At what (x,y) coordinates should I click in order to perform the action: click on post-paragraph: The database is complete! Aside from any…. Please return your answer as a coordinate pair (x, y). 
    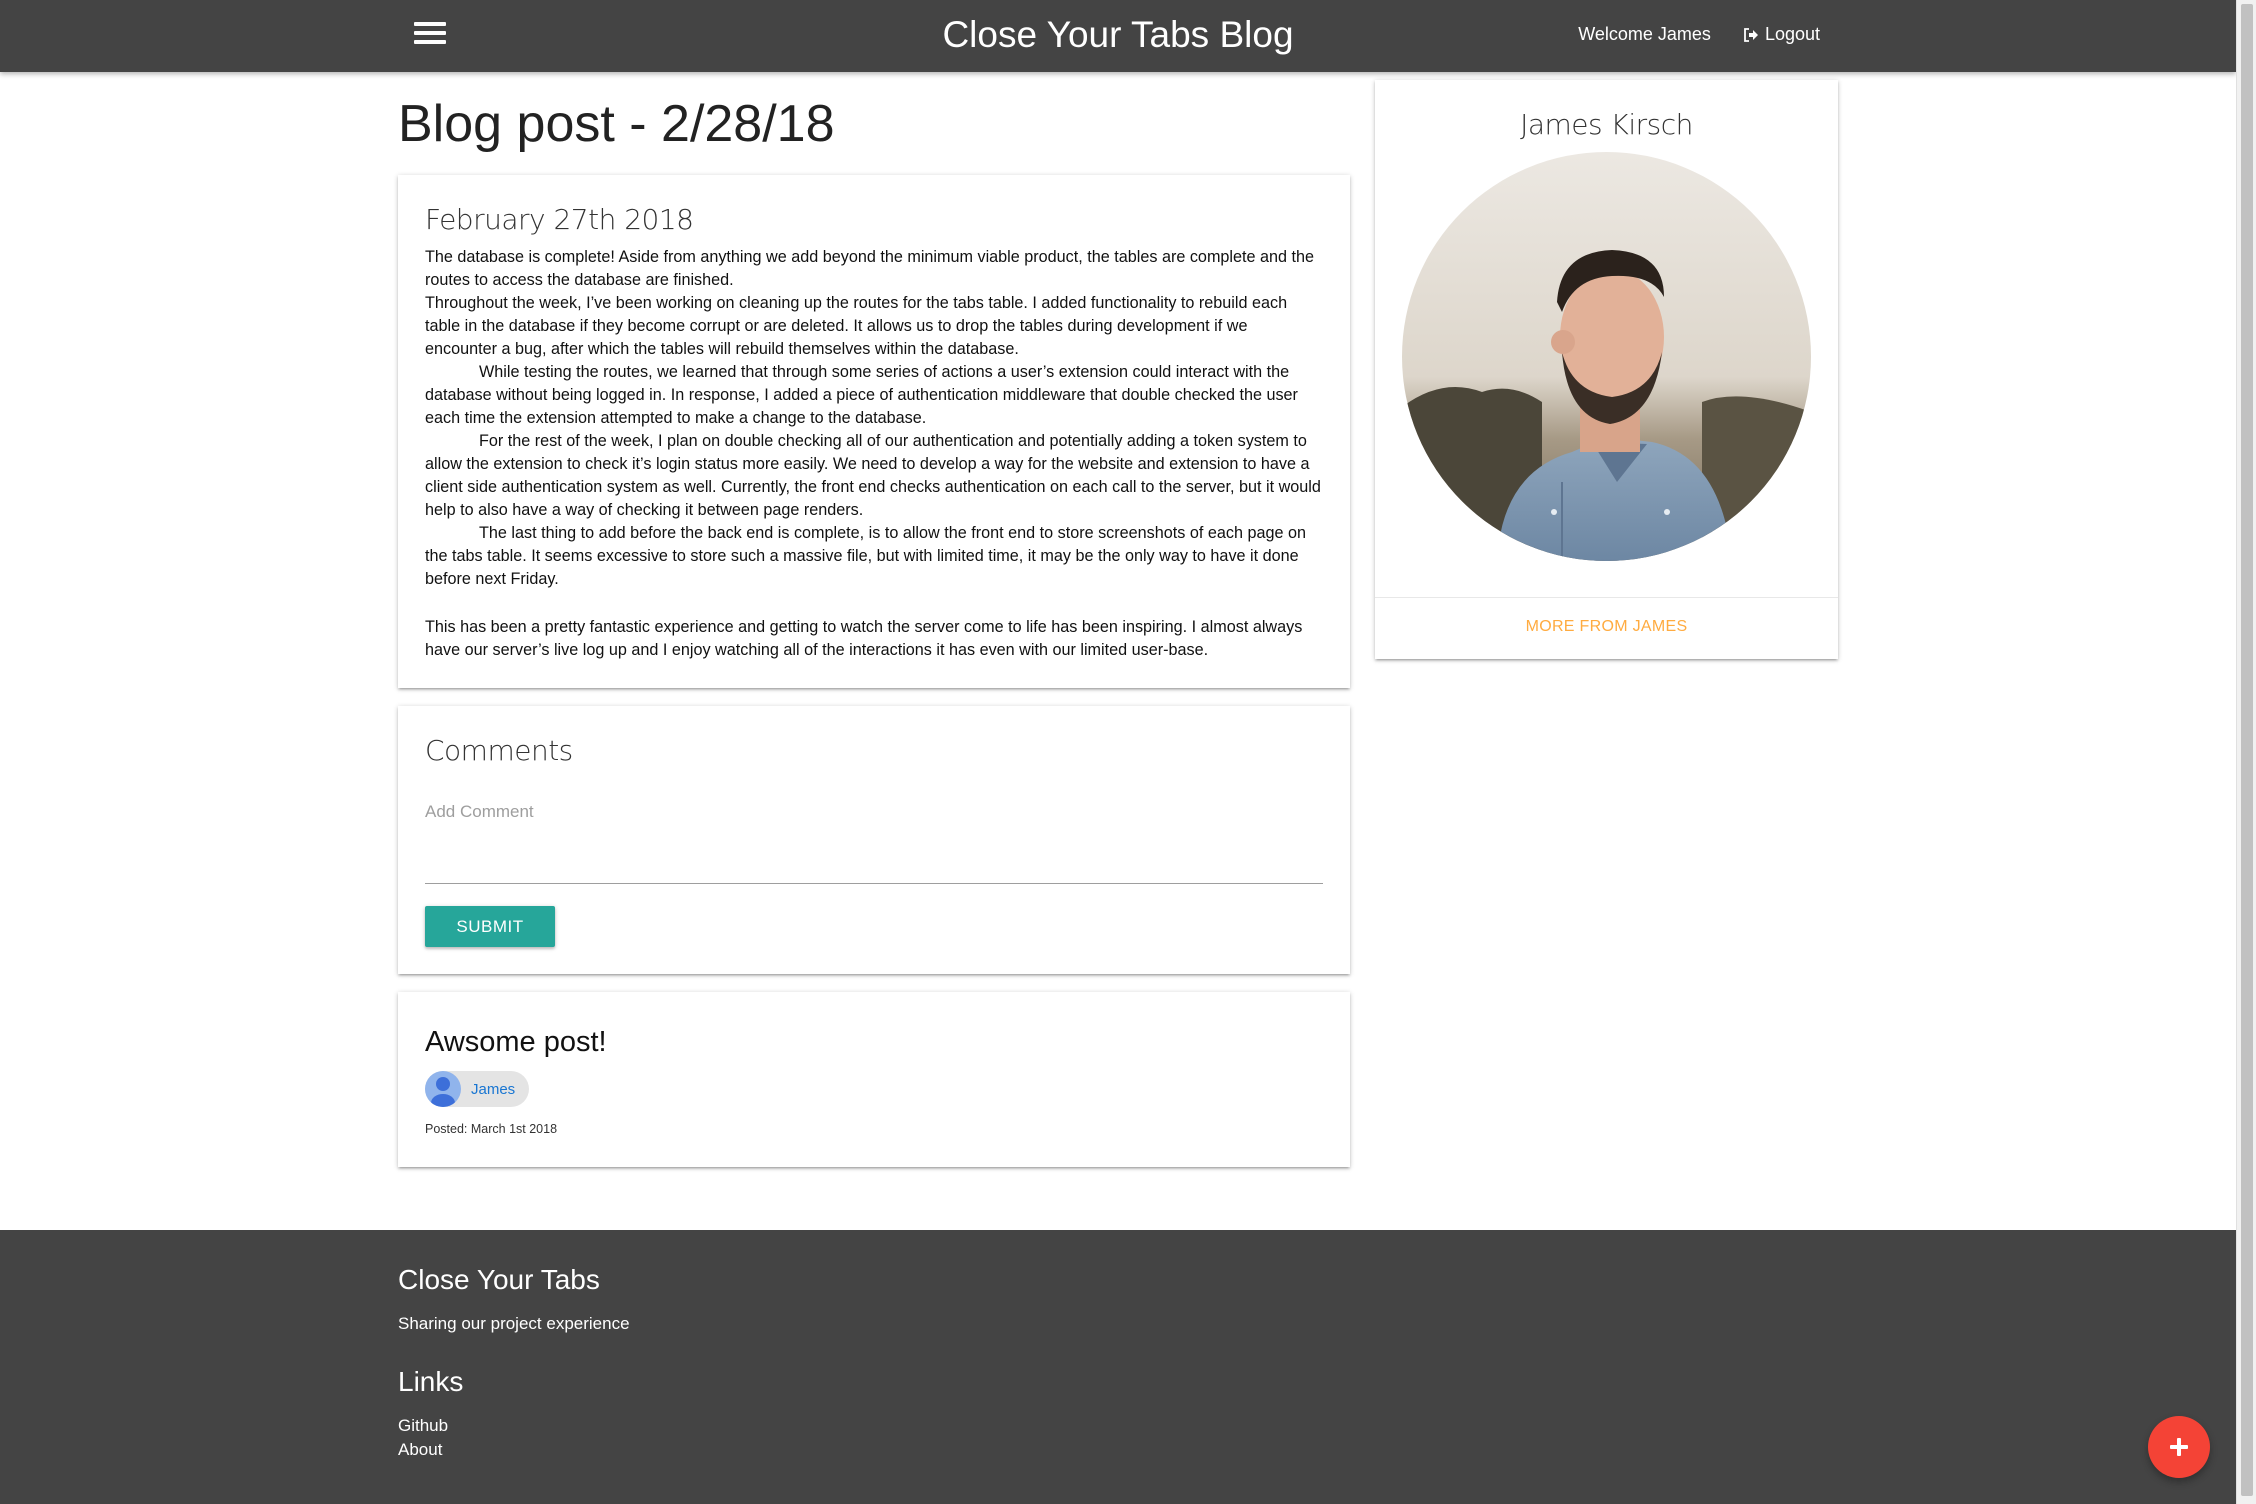
    Looking at the image, I should click on (870, 268).